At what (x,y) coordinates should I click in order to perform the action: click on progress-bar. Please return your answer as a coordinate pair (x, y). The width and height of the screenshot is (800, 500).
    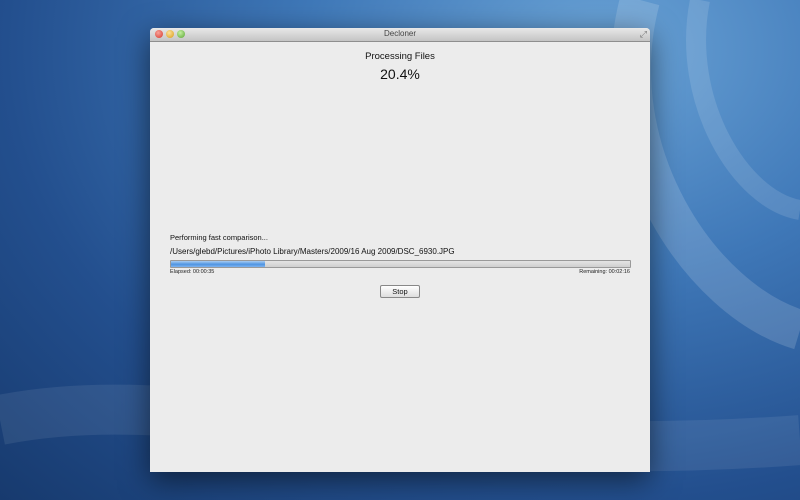
    Looking at the image, I should click on (400, 264).